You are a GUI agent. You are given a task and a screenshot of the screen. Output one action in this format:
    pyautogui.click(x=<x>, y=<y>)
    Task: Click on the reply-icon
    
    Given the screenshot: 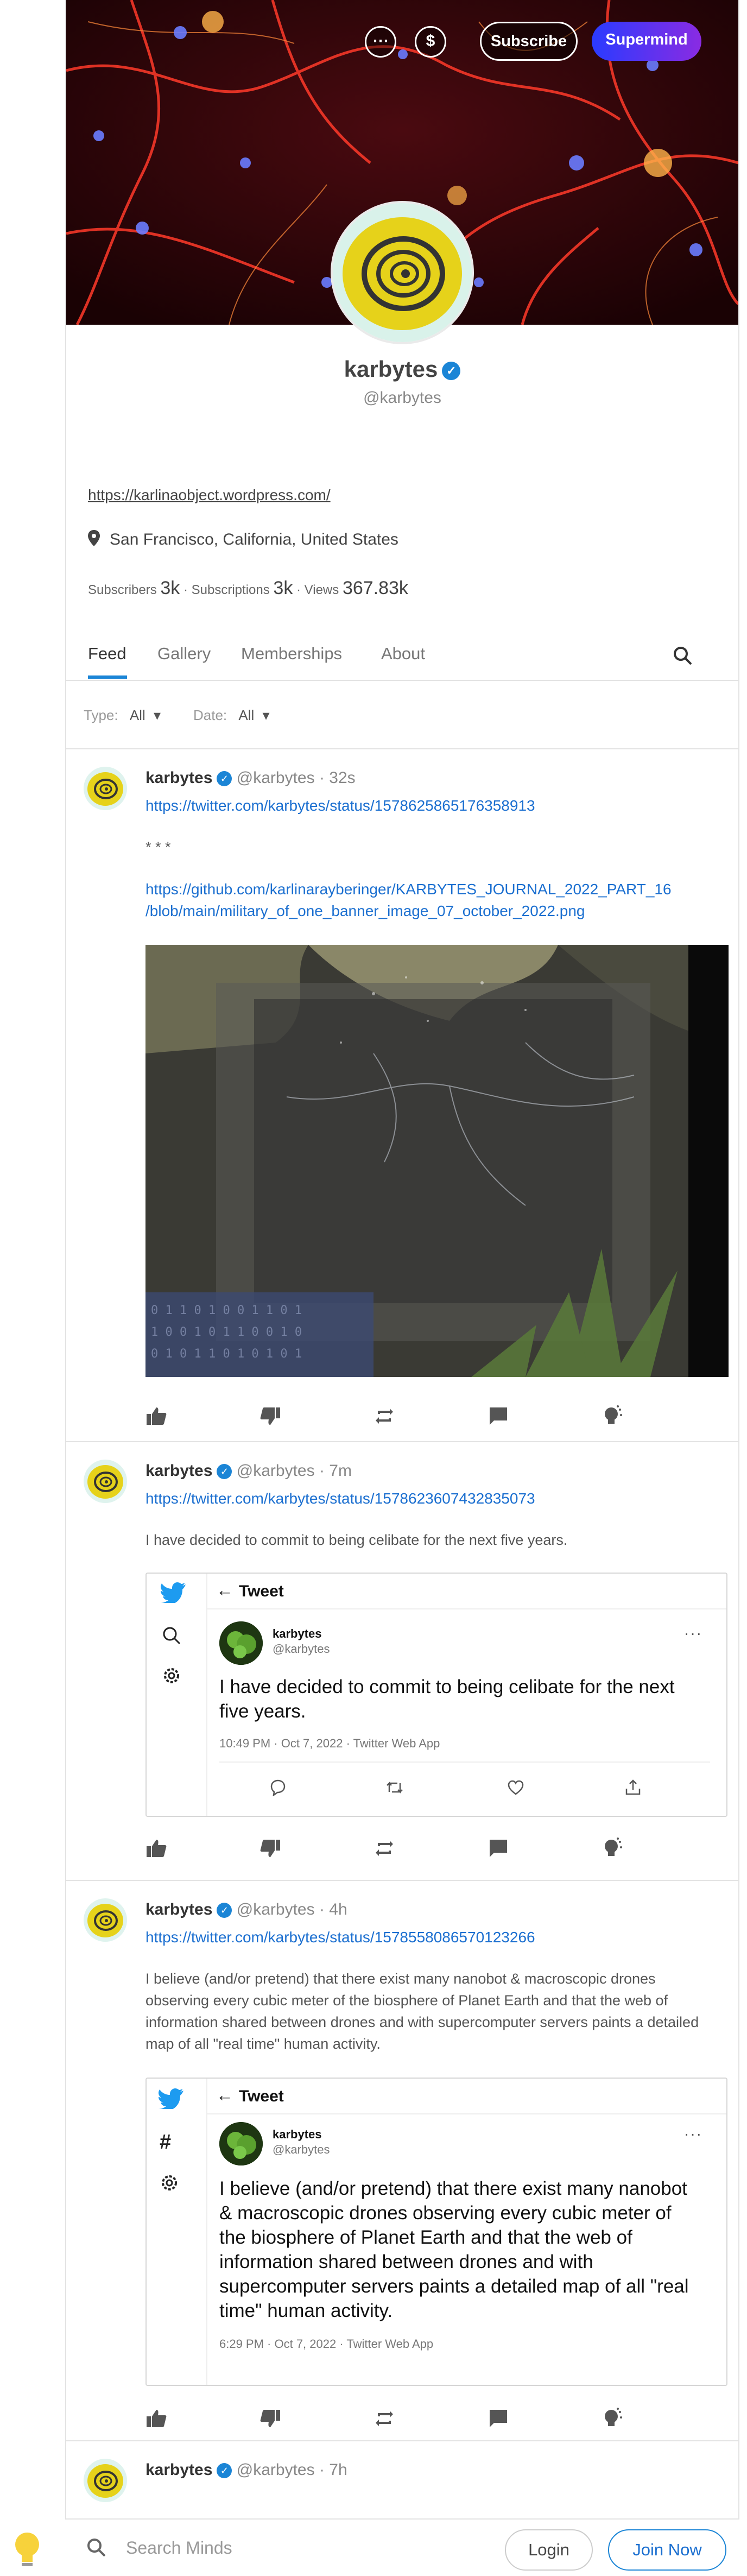 What is the action you would take?
    pyautogui.click(x=278, y=1789)
    